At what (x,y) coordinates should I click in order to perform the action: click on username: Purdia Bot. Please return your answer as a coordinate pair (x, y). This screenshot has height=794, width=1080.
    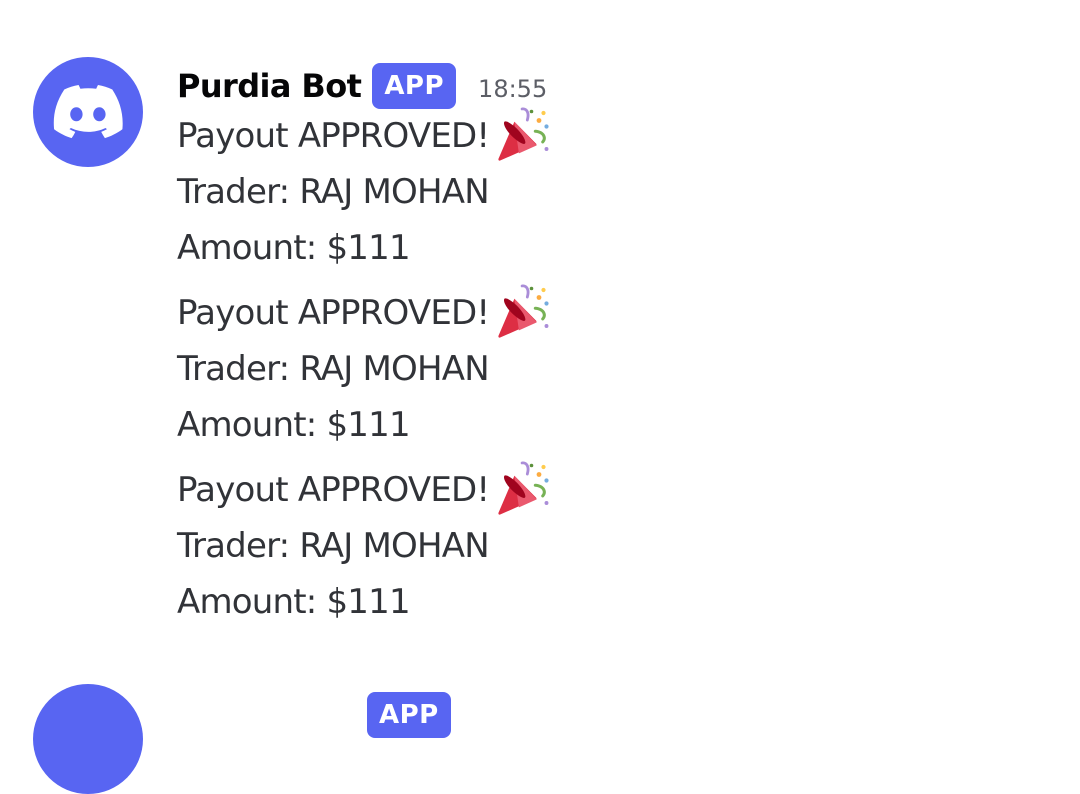
    Looking at the image, I should click on (269, 86).